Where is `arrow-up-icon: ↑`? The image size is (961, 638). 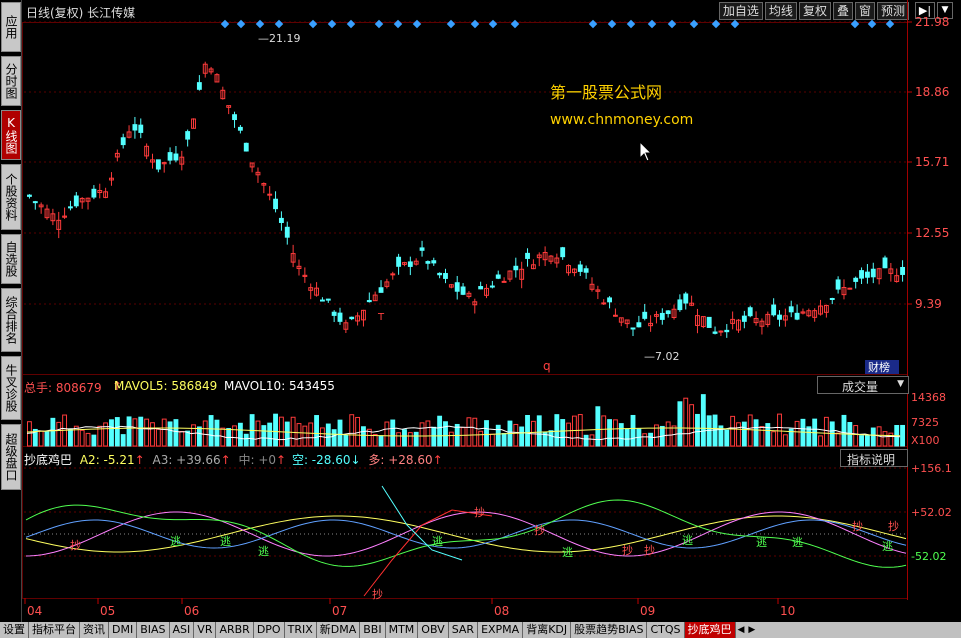 arrow-up-icon: ↑ is located at coordinates (437, 460).